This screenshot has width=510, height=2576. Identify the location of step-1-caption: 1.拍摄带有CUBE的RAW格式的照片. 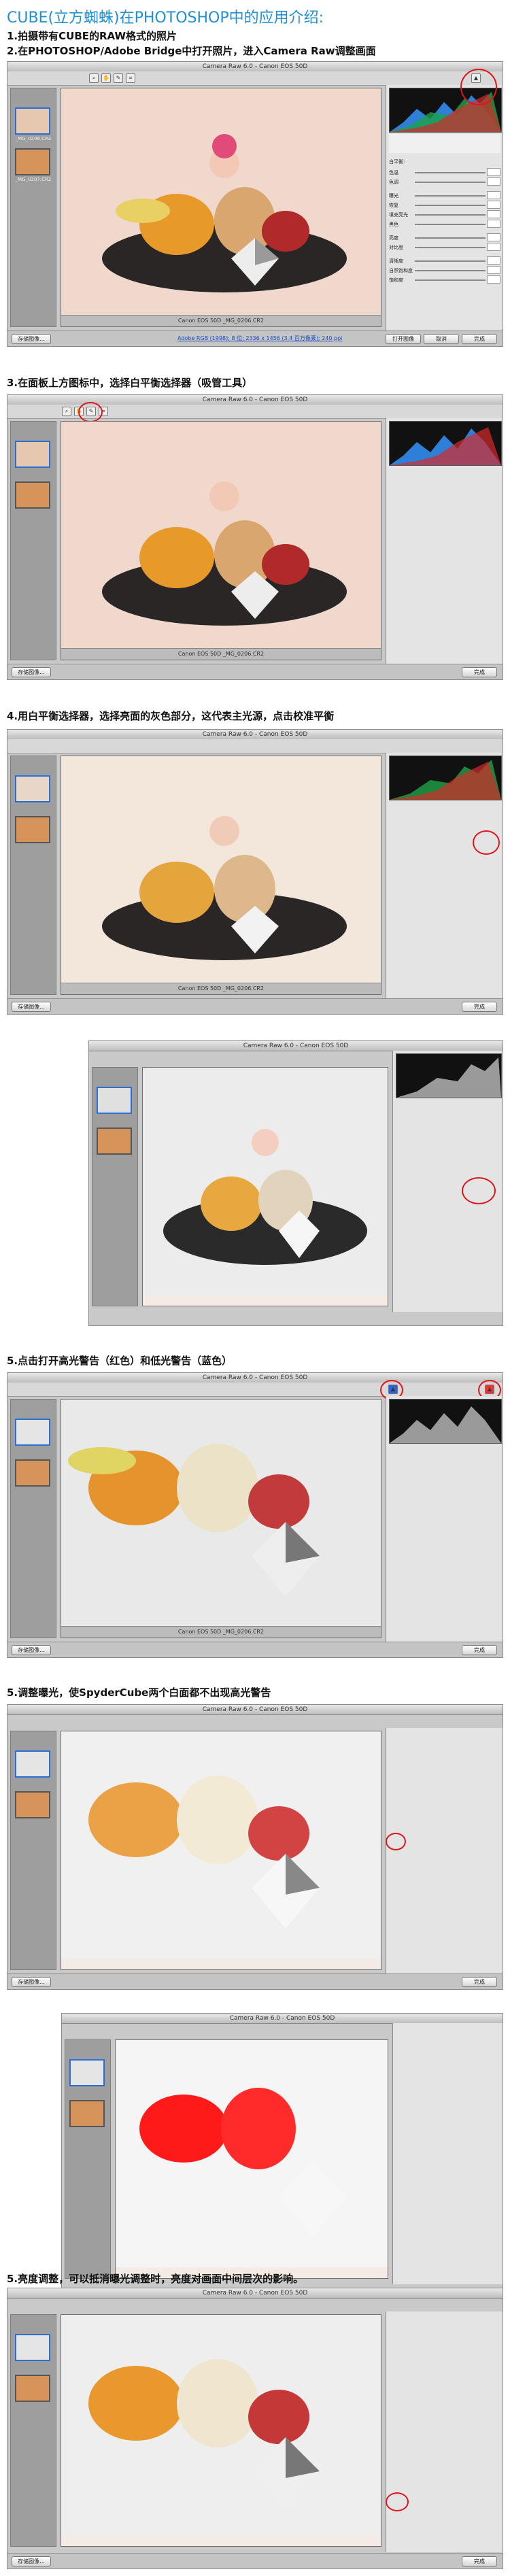
(92, 36).